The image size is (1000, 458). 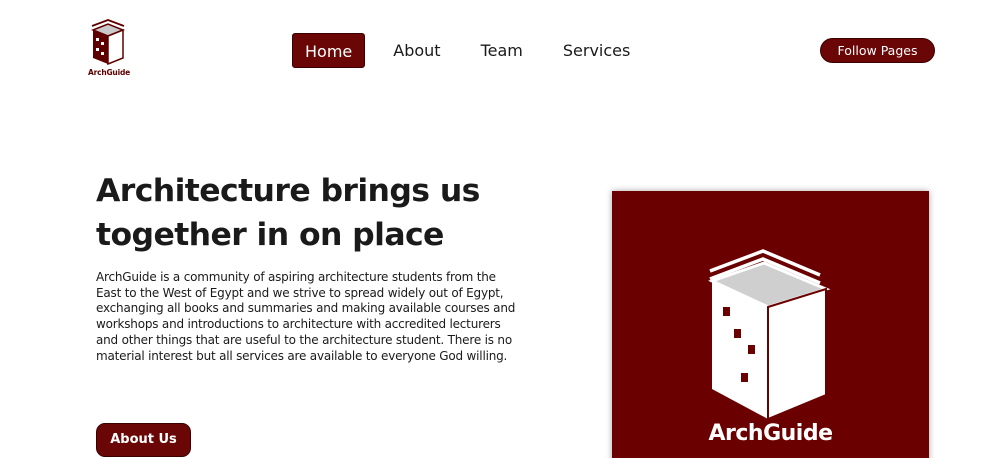 I want to click on about-us-button: About Us, so click(x=143, y=440).